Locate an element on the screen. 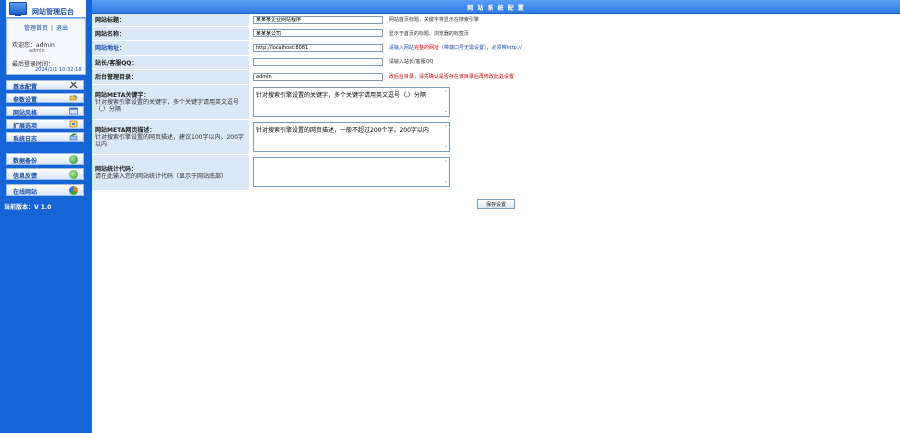  site-url-input is located at coordinates (318, 47).